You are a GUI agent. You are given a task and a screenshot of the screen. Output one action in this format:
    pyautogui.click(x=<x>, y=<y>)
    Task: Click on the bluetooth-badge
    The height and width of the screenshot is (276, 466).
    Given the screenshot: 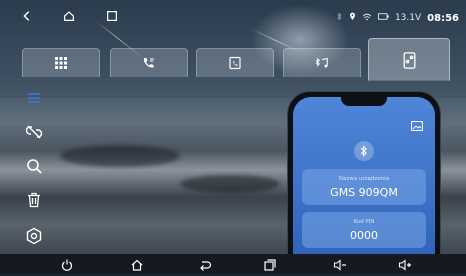 What is the action you would take?
    pyautogui.click(x=364, y=151)
    